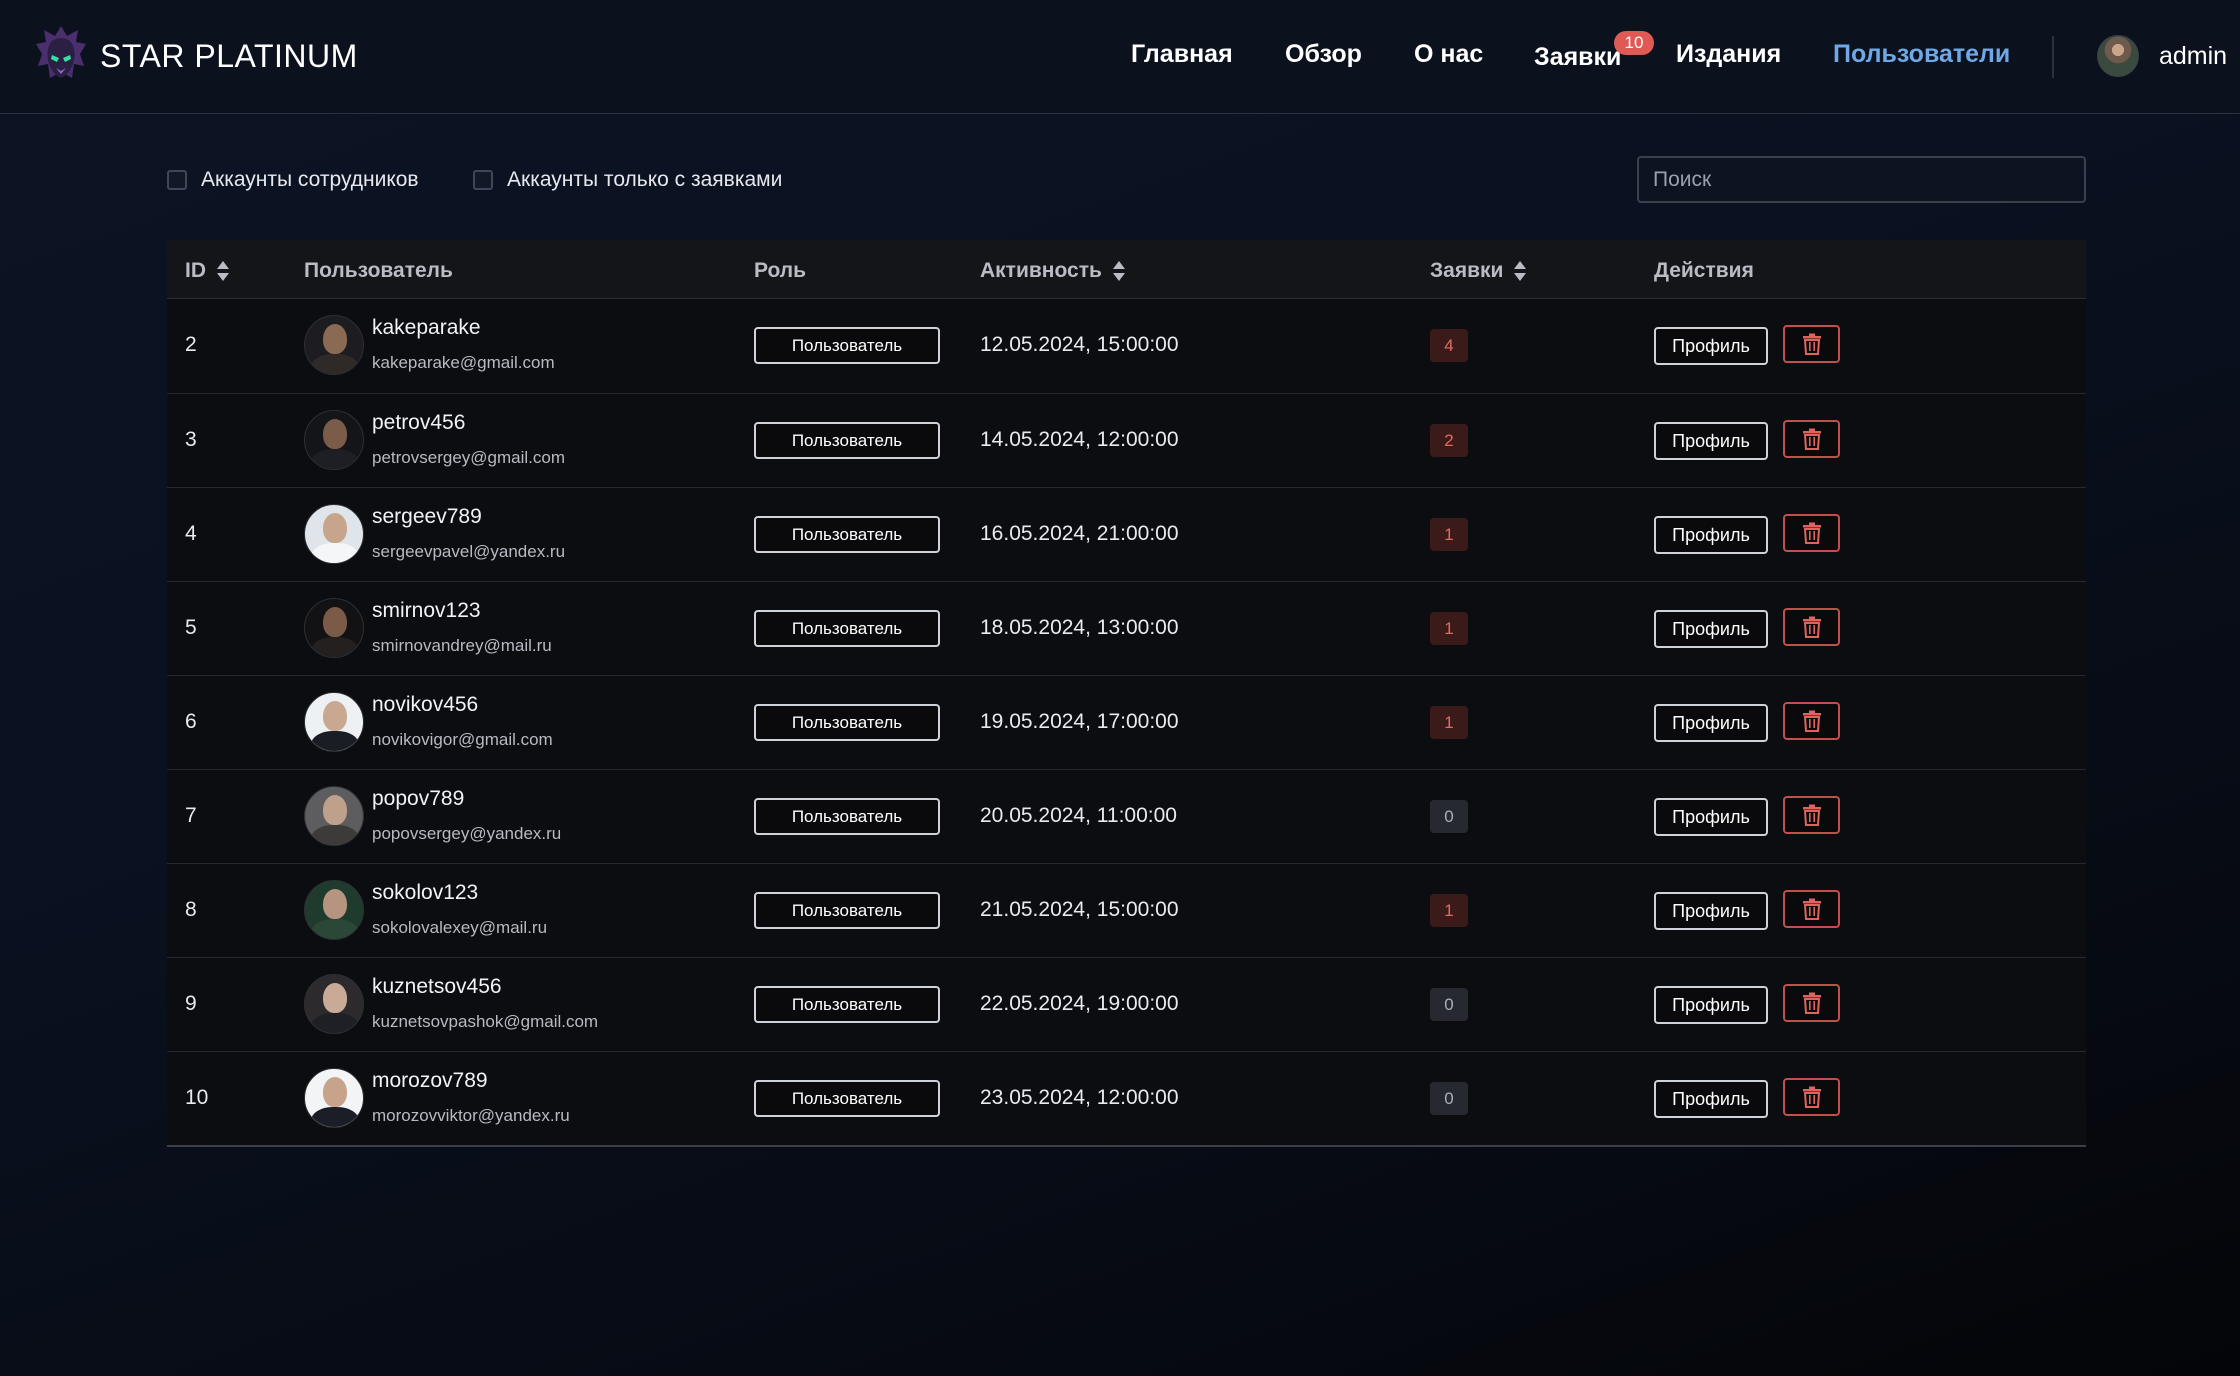 This screenshot has height=1376, width=2240. I want to click on with-requests-label: Аккаунты только с заявками, so click(645, 179).